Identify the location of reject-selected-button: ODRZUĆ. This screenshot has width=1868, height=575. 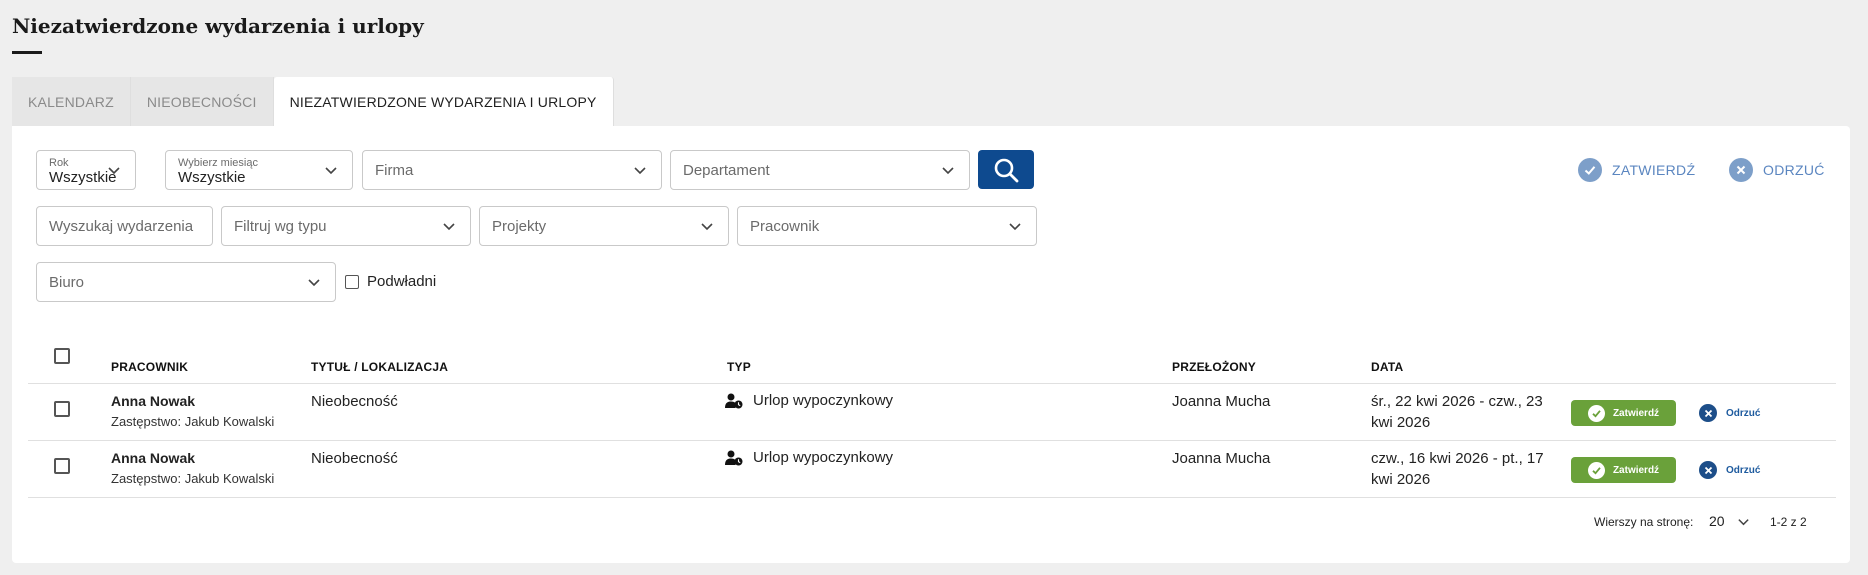
(1777, 170).